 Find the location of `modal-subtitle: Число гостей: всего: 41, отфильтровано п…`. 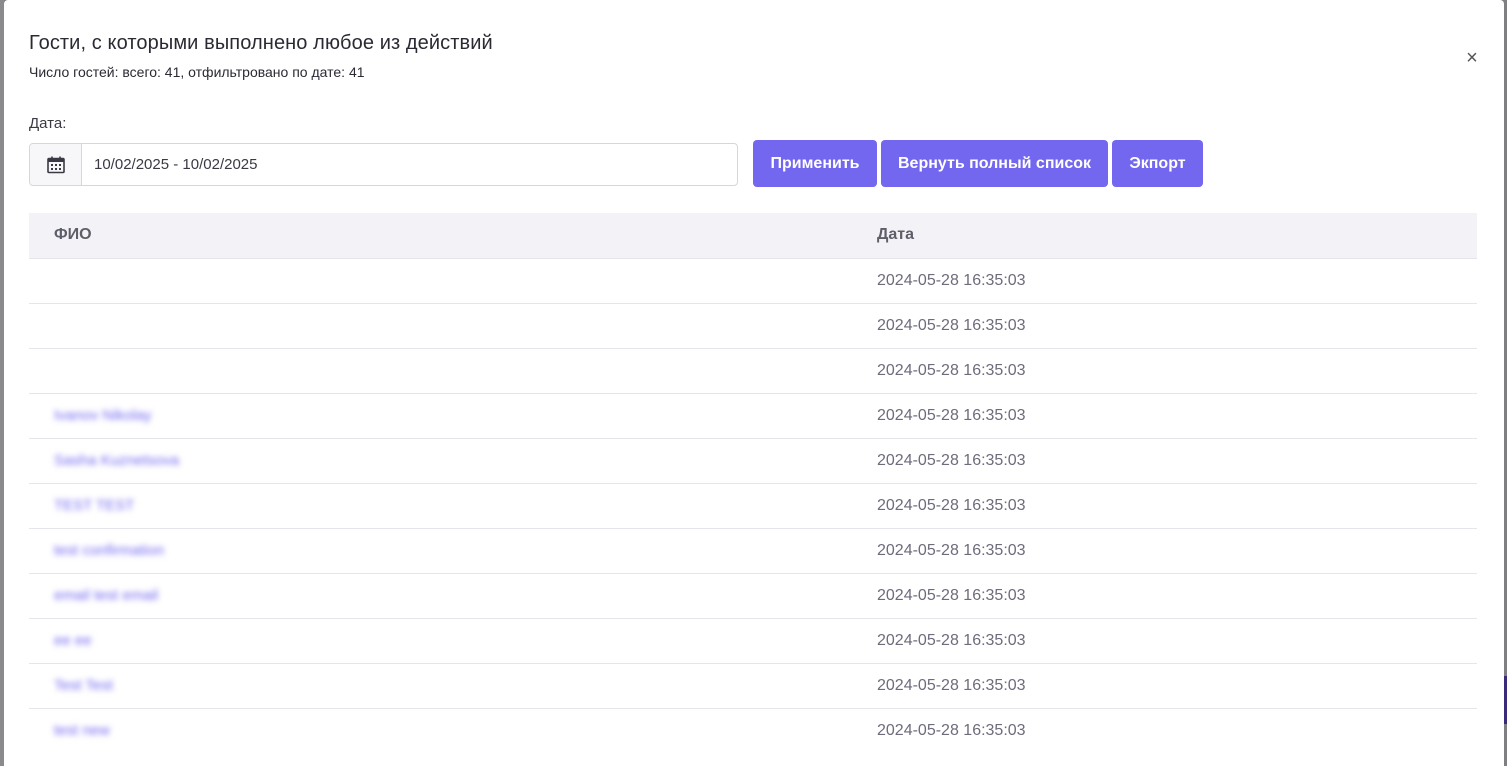

modal-subtitle: Число гостей: всего: 41, отфильтровано п… is located at coordinates (197, 72).